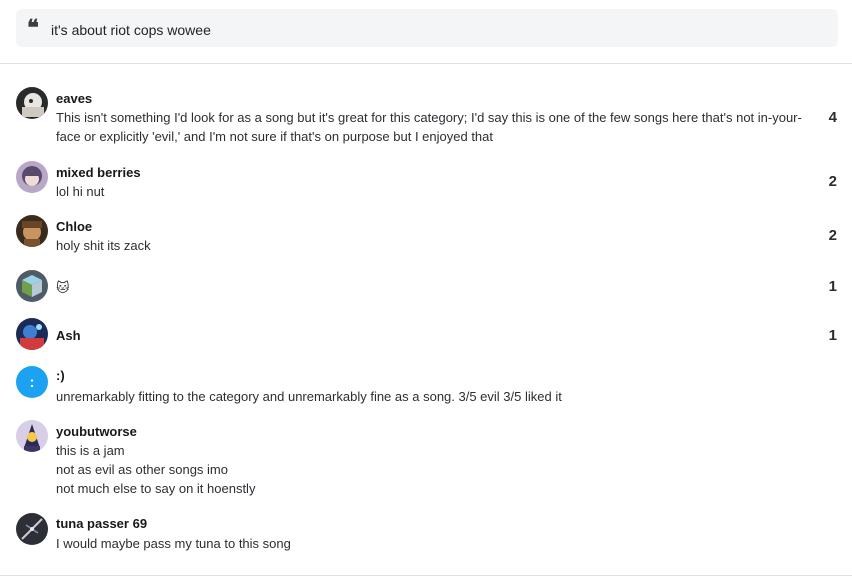  I want to click on comment-line: this is a jam, so click(90, 450).